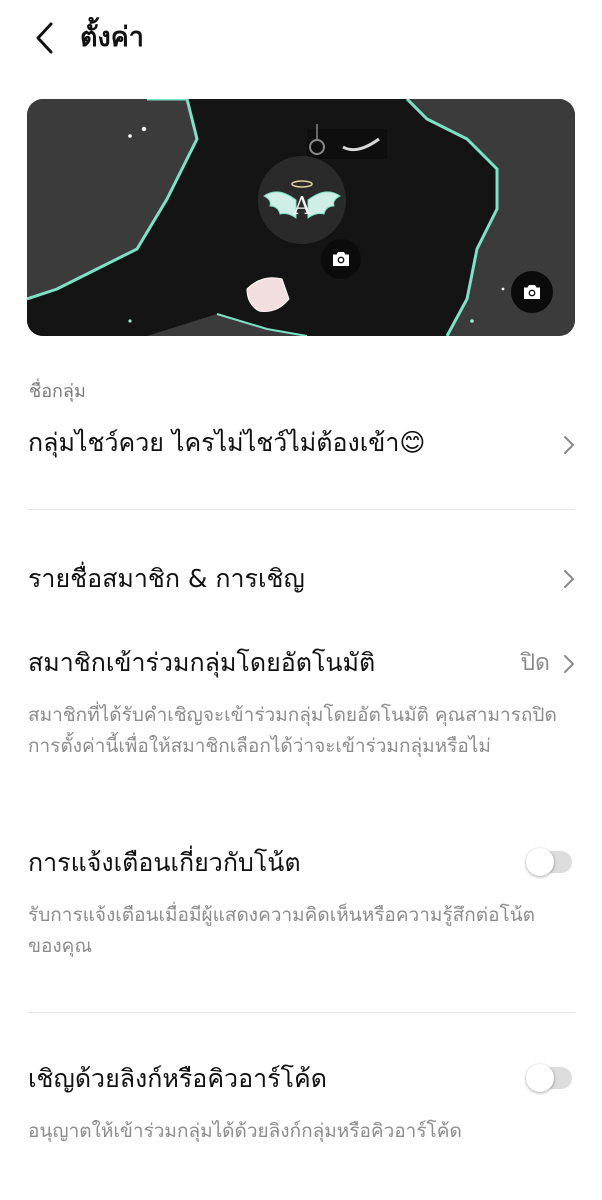 The width and height of the screenshot is (602, 1200). I want to click on change-cover-button, so click(532, 292).